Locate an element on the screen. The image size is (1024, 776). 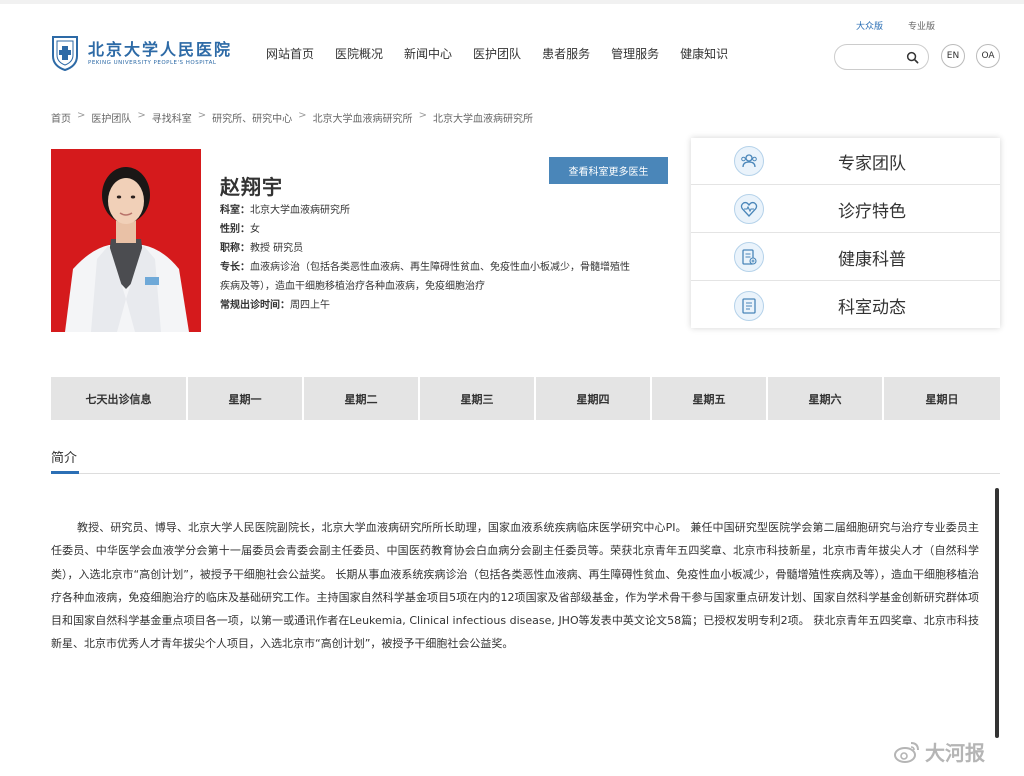
nav-medical-team: 医护团队 is located at coordinates (497, 53).